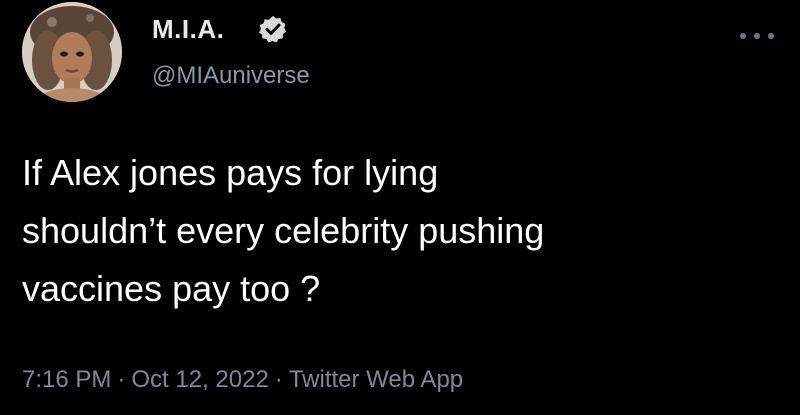 The image size is (800, 415). Describe the element at coordinates (188, 29) in the screenshot. I see `display-name: M.I.A.` at that location.